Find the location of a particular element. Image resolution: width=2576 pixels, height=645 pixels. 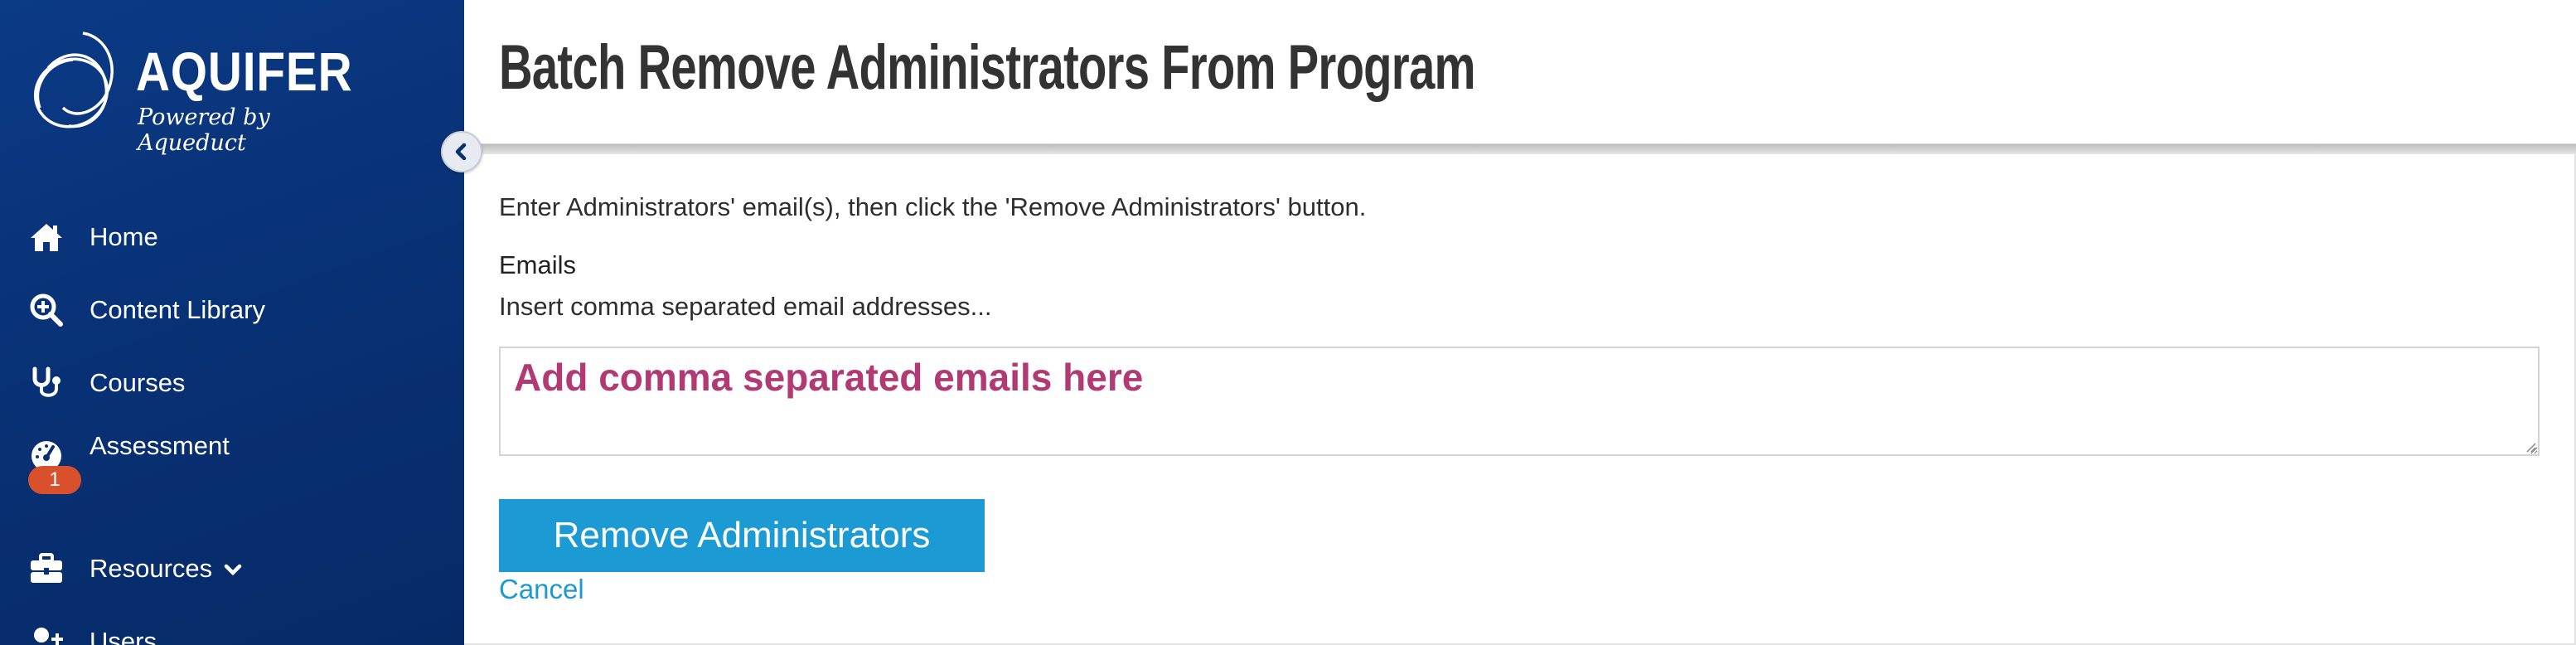

sidebar-item-label: Home is located at coordinates (124, 236).